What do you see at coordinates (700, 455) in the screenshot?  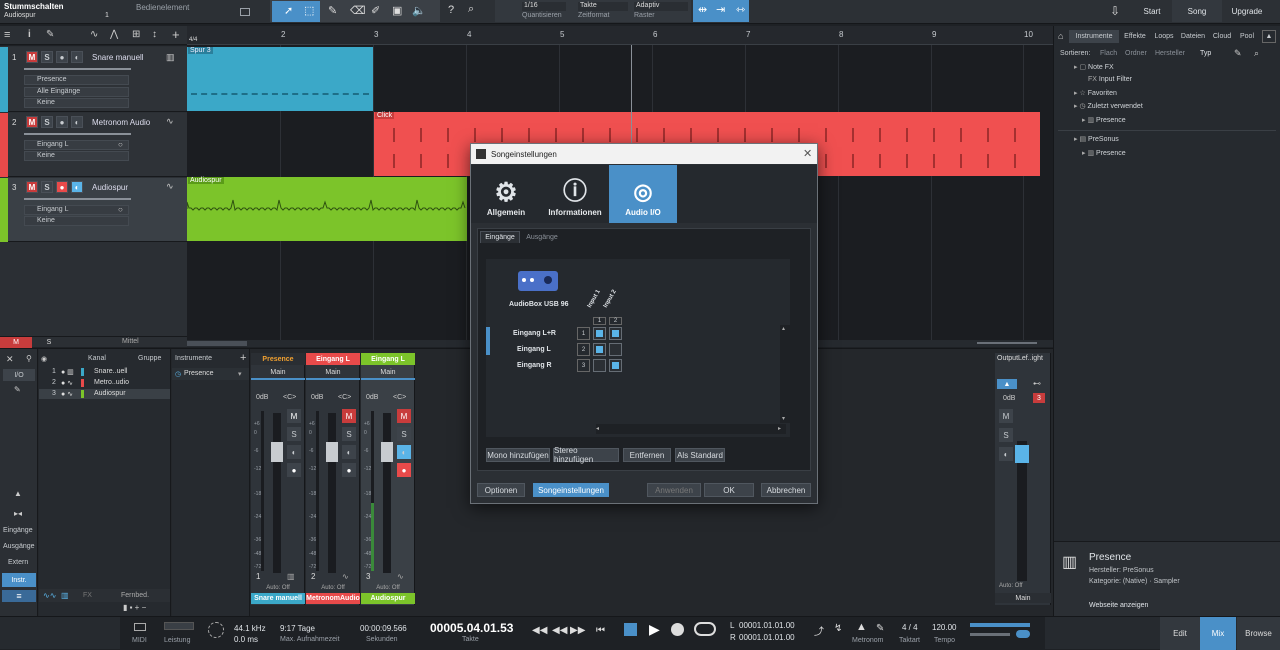 I see `set-default-button: Als Standard` at bounding box center [700, 455].